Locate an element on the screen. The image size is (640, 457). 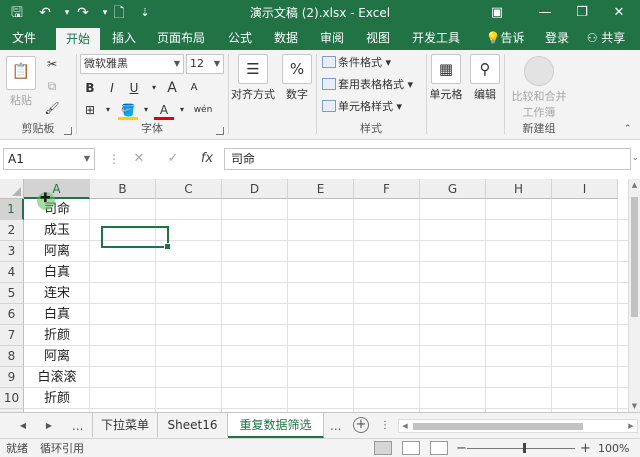
underline-dropdown-icon: ▾ is located at coordinates (154, 88).